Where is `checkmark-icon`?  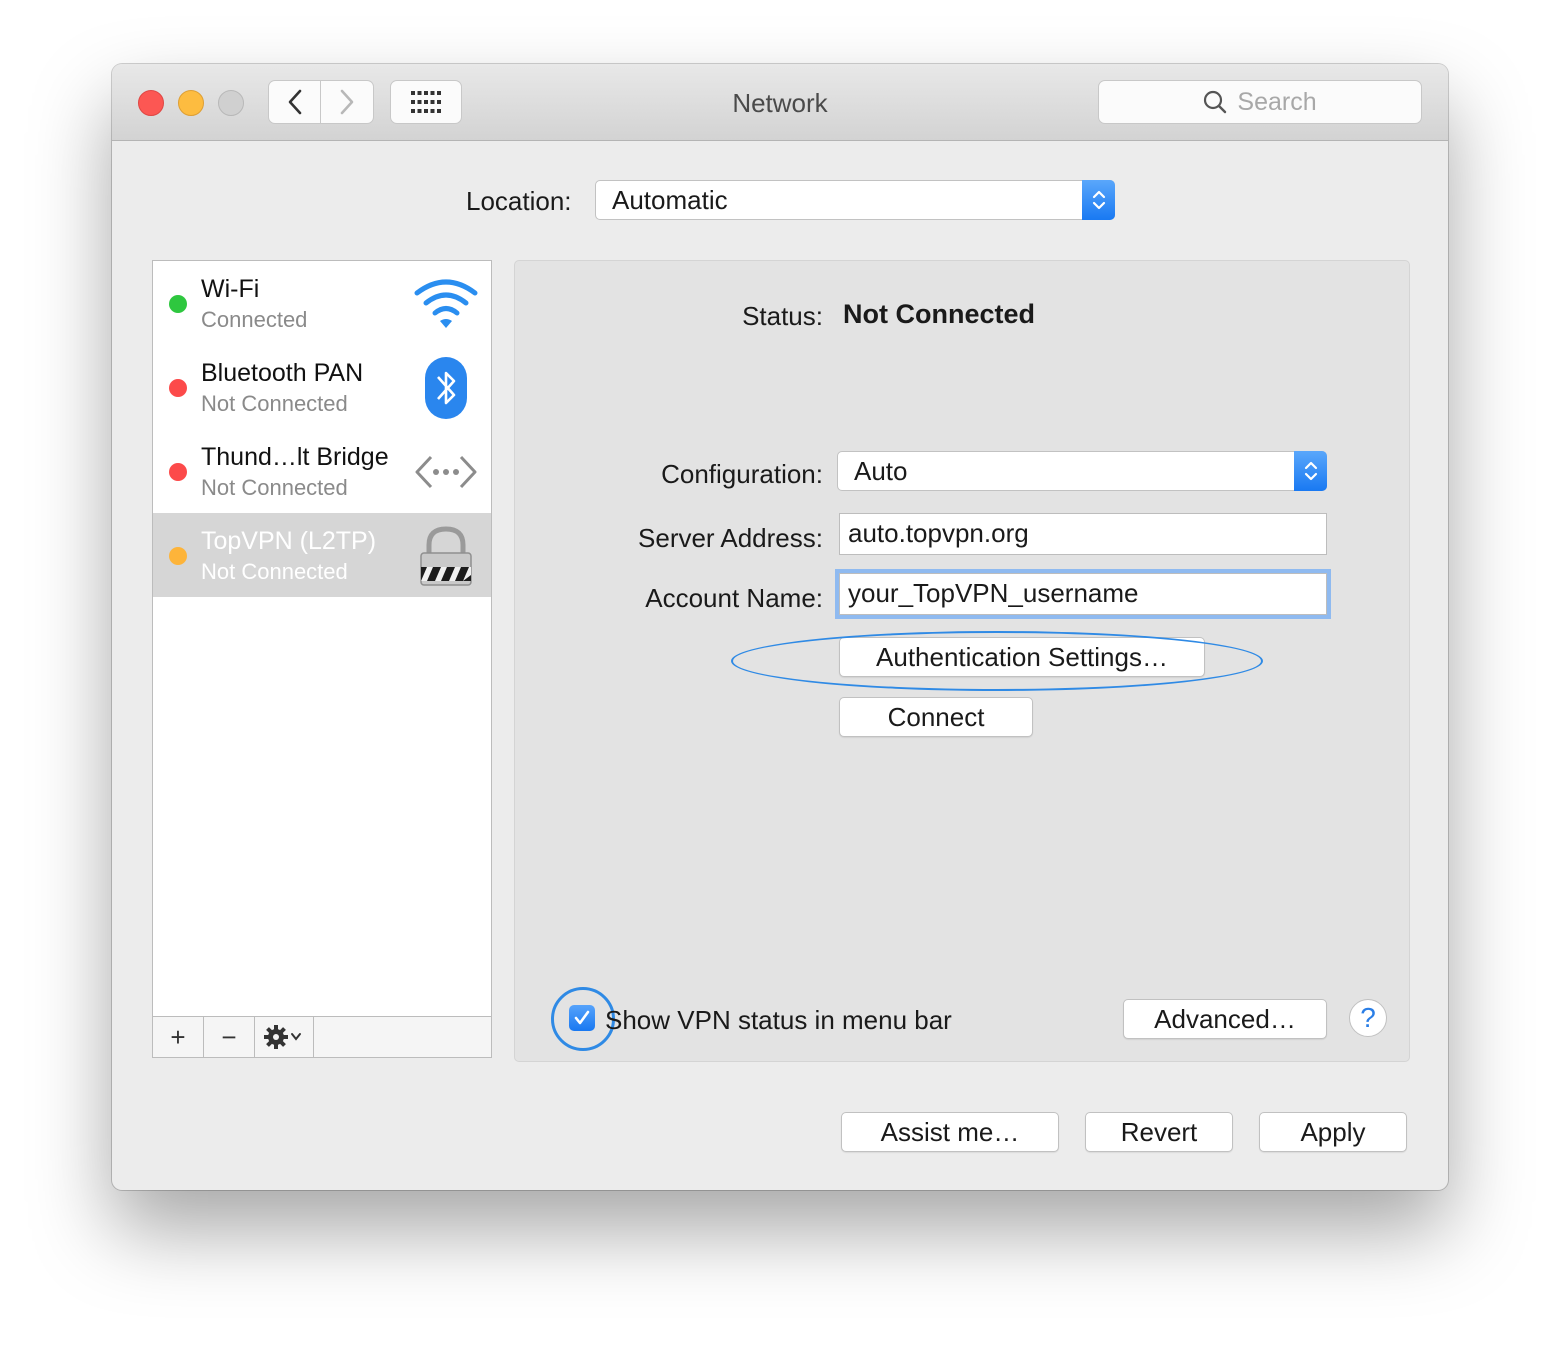 checkmark-icon is located at coordinates (582, 1017).